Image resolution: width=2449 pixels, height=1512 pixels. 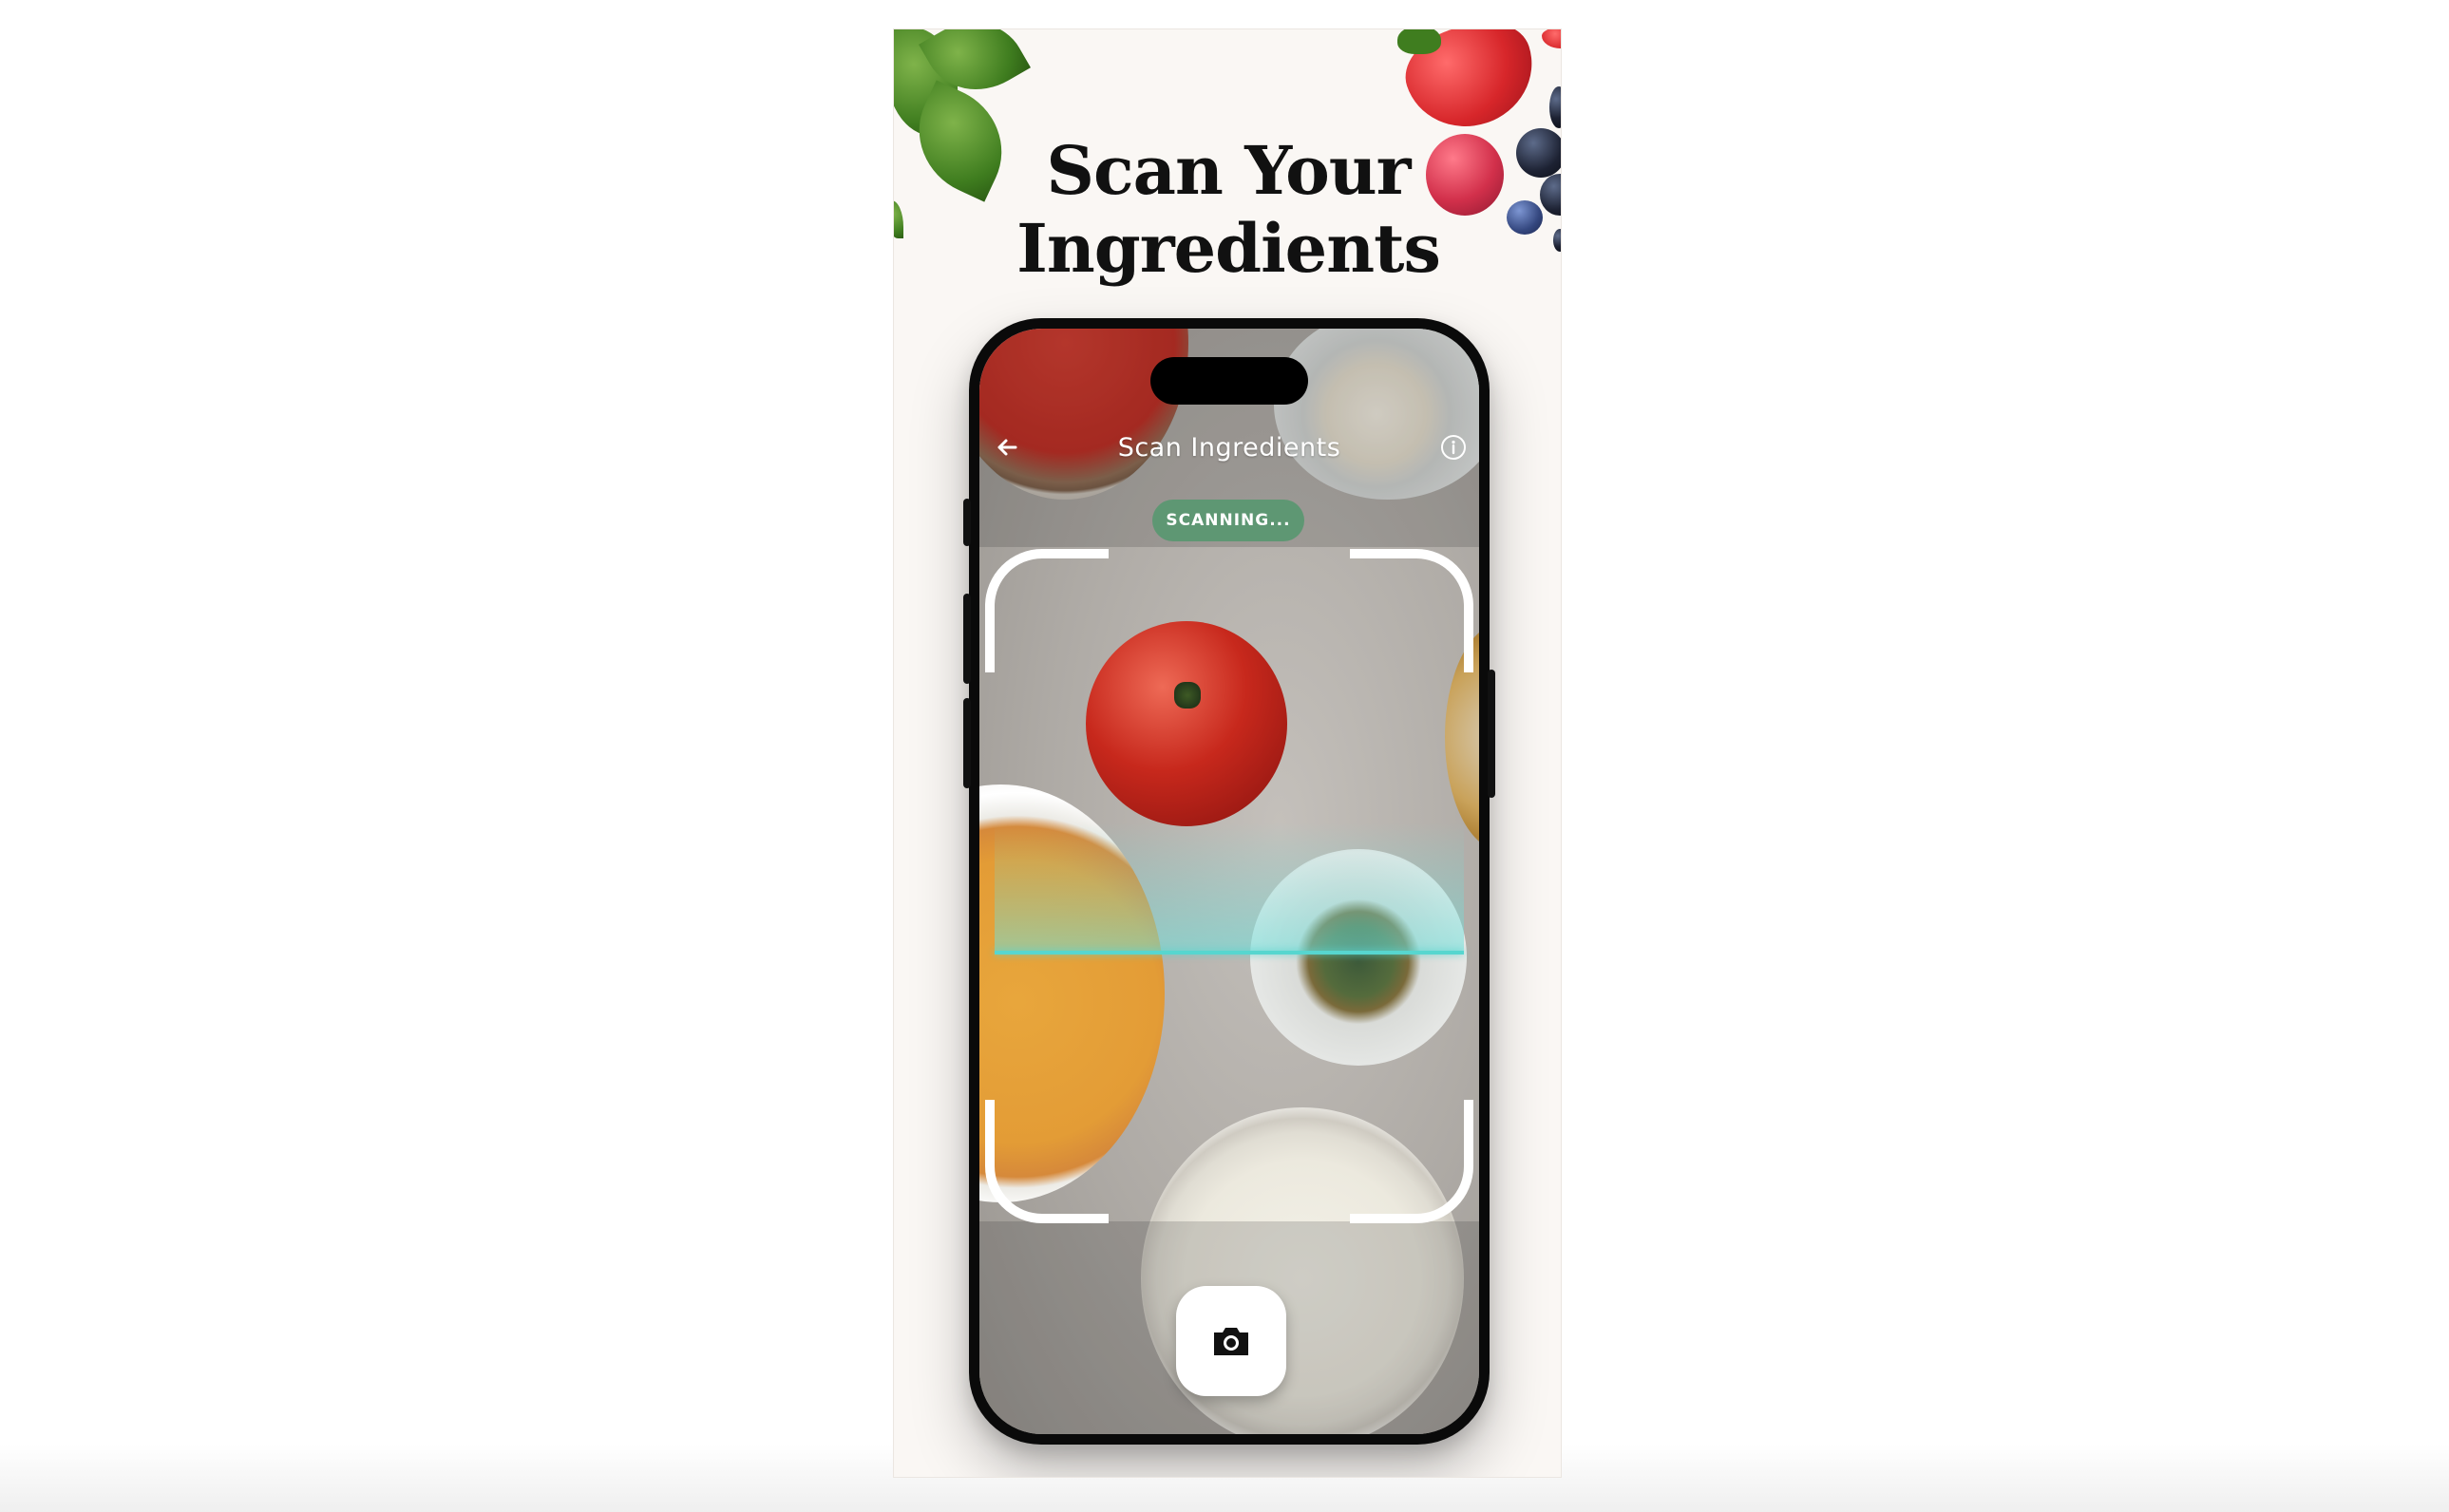 I want to click on tomato-stem, so click(x=1187, y=696).